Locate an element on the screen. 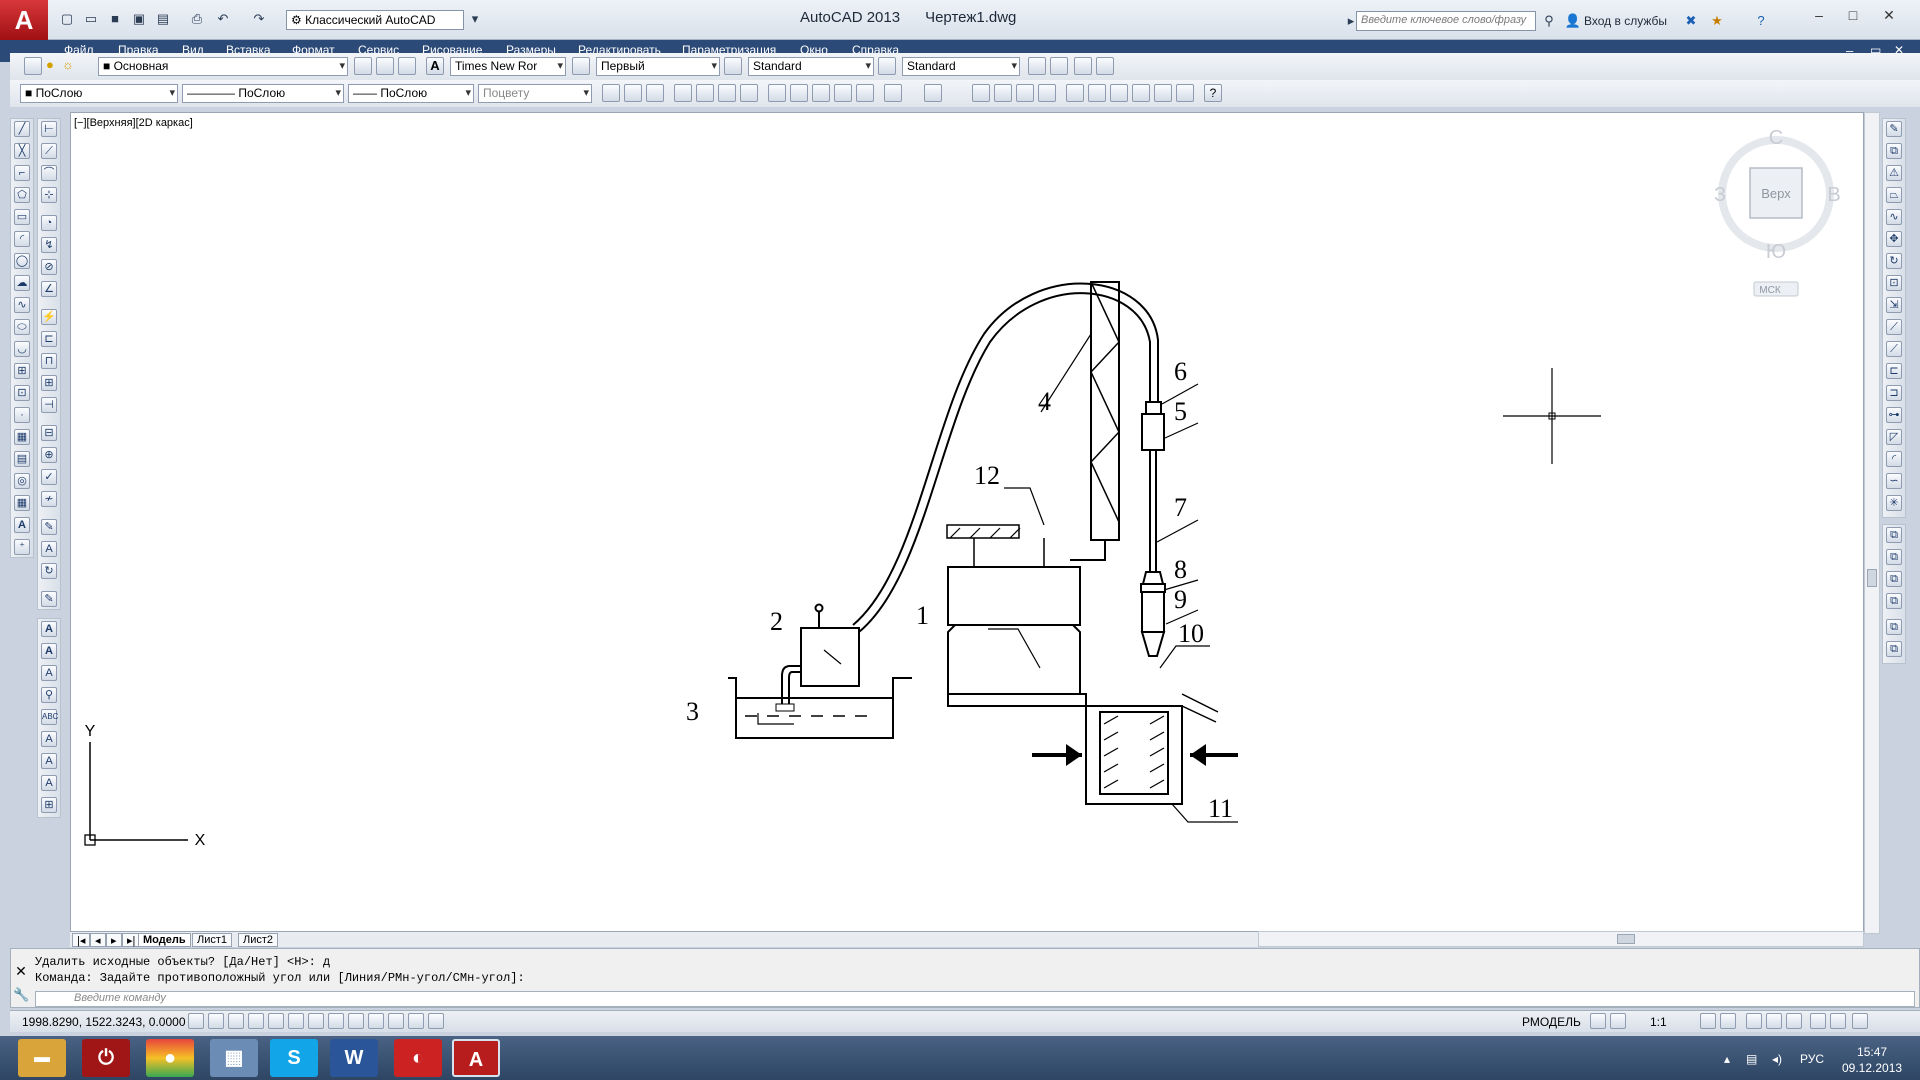 The width and height of the screenshot is (1920, 1080). sheetset-palette-icon is located at coordinates (1141, 93).